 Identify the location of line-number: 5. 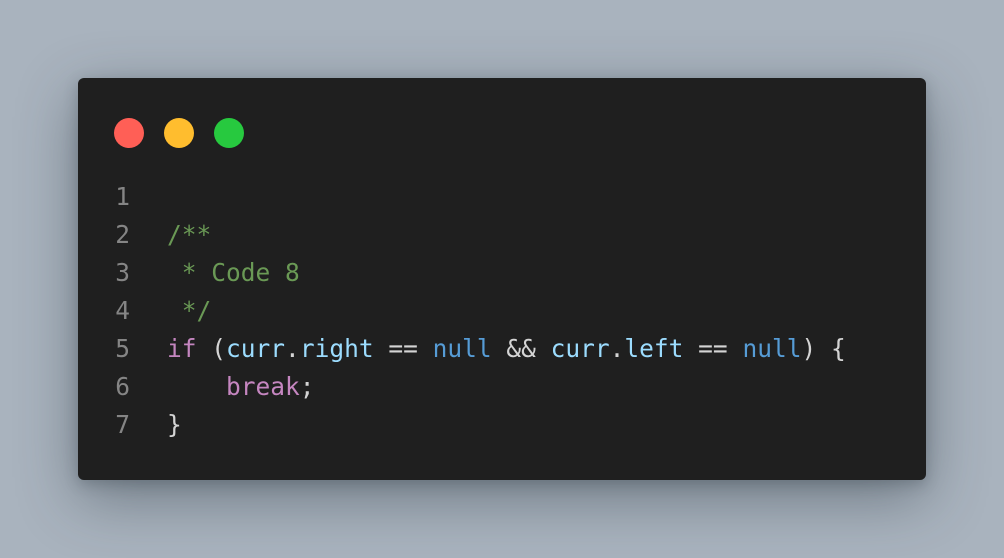
(122, 348).